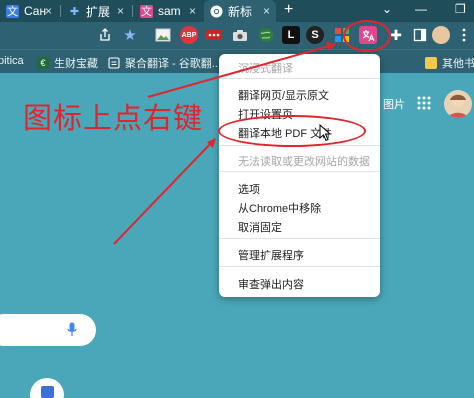 This screenshot has height=398, width=474. I want to click on tab-search-chevron-icon: ⌄, so click(387, 9).